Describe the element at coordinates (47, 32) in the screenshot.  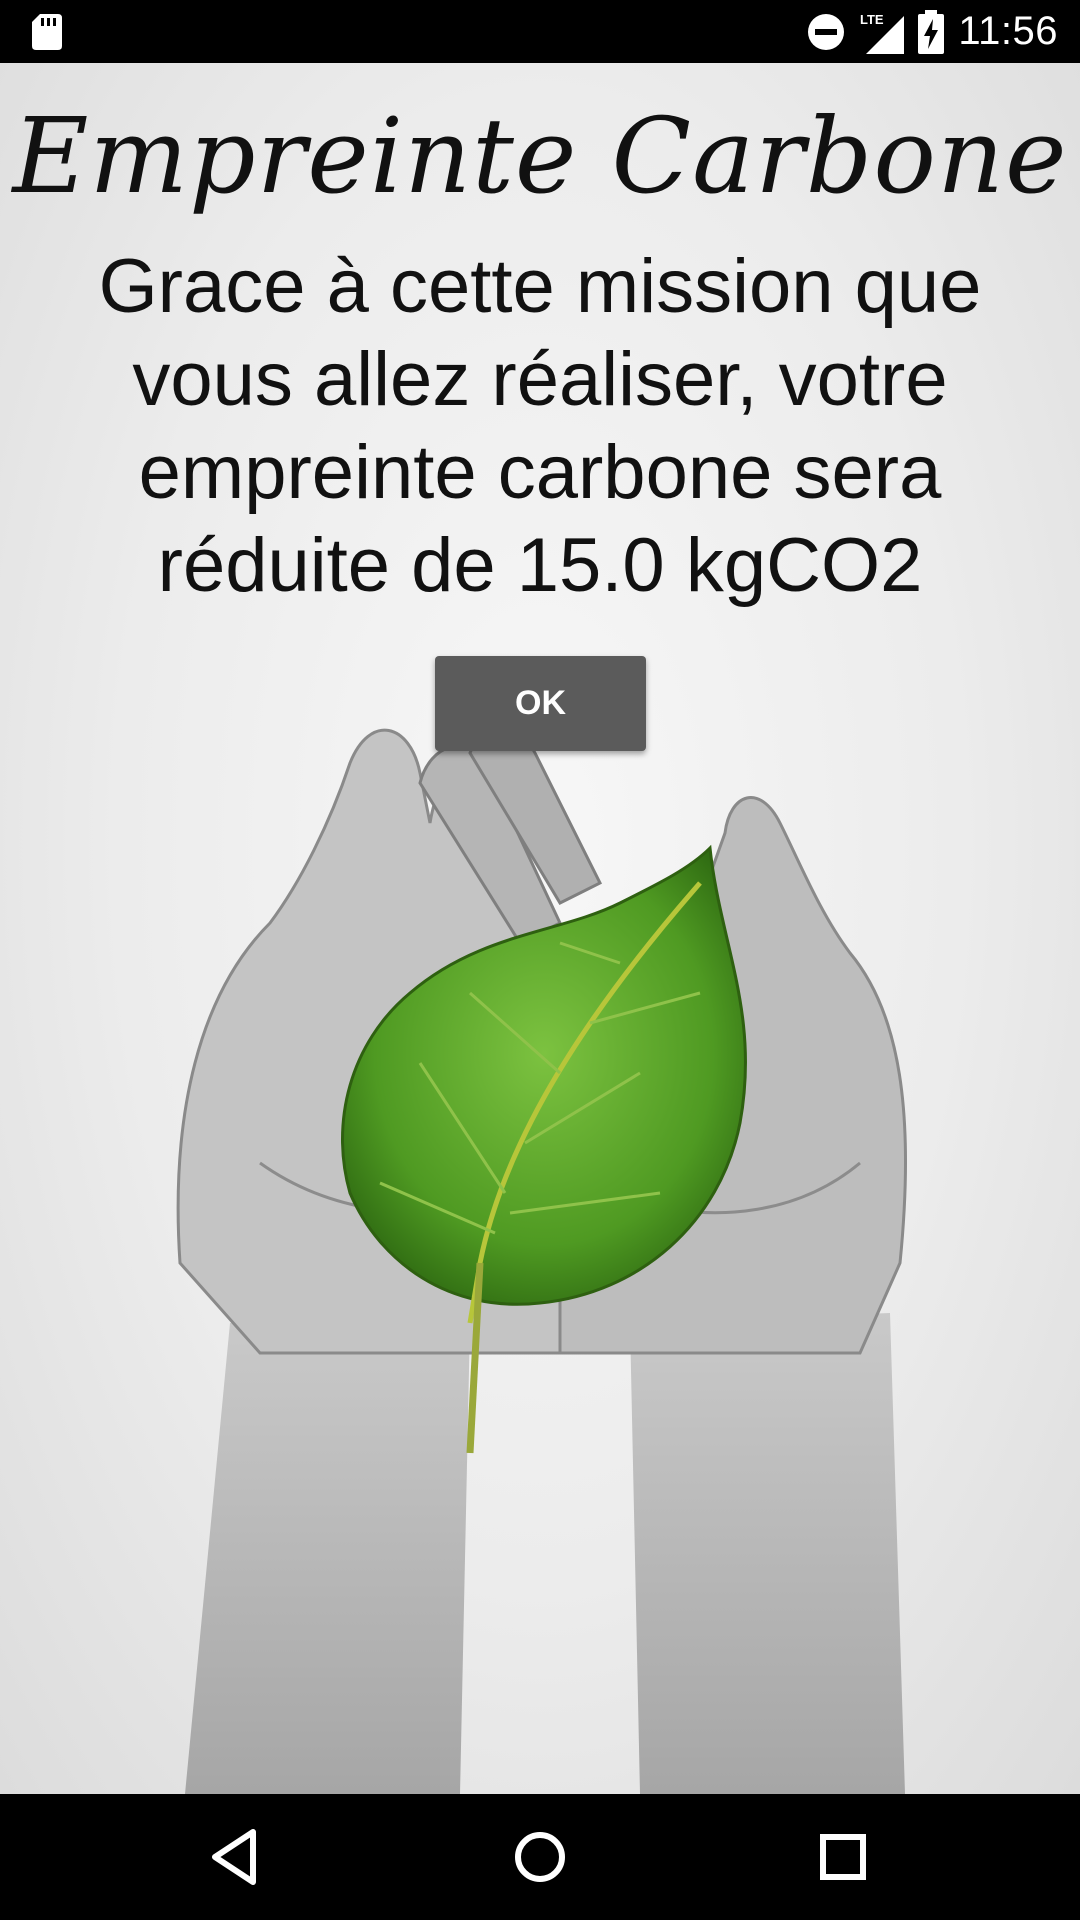
I see `sd-card-icon` at that location.